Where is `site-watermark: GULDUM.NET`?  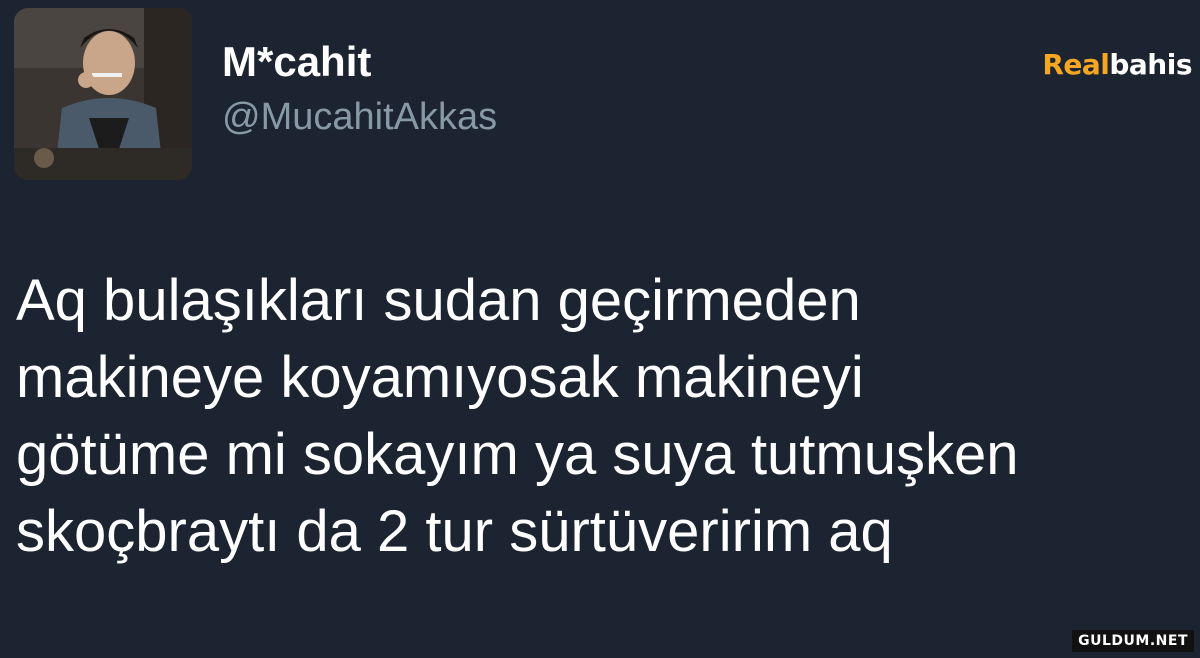
site-watermark: GULDUM.NET is located at coordinates (1133, 641).